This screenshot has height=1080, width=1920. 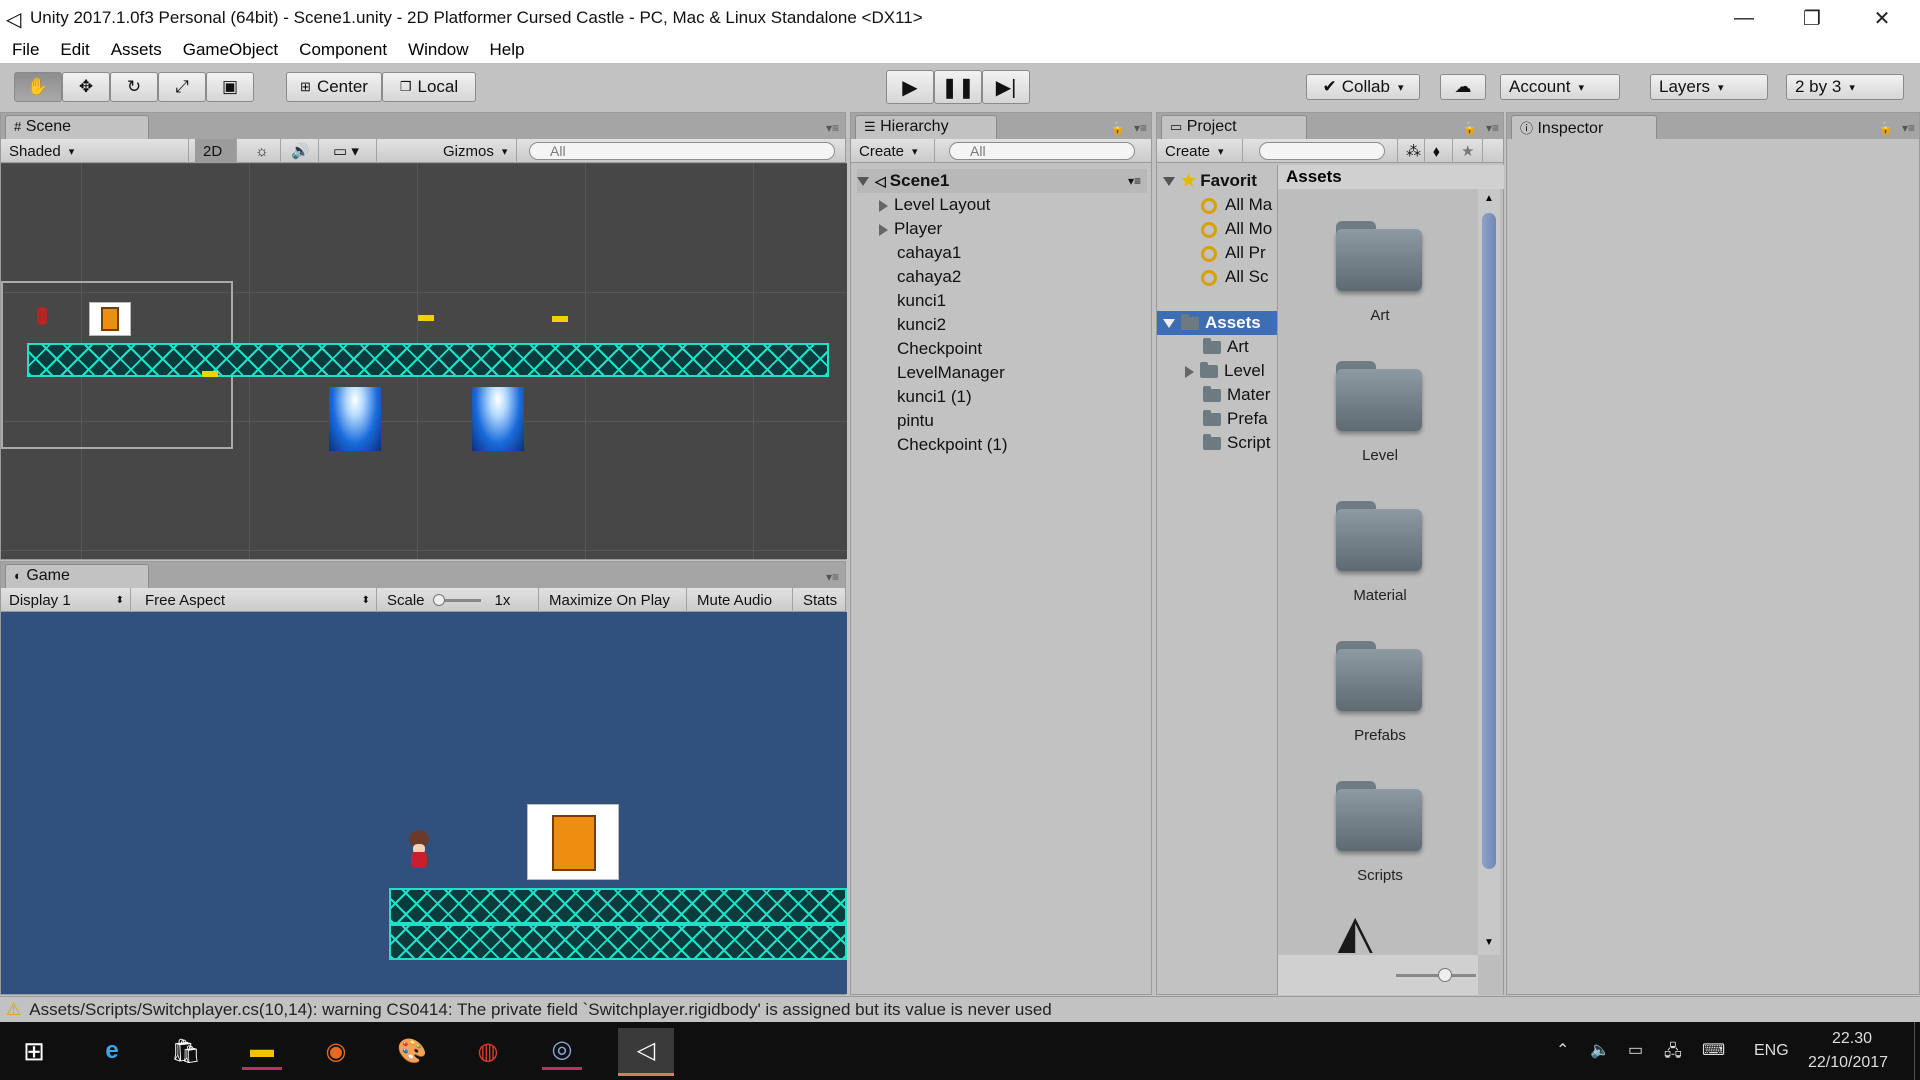 I want to click on menu-window: Window, so click(x=438, y=50).